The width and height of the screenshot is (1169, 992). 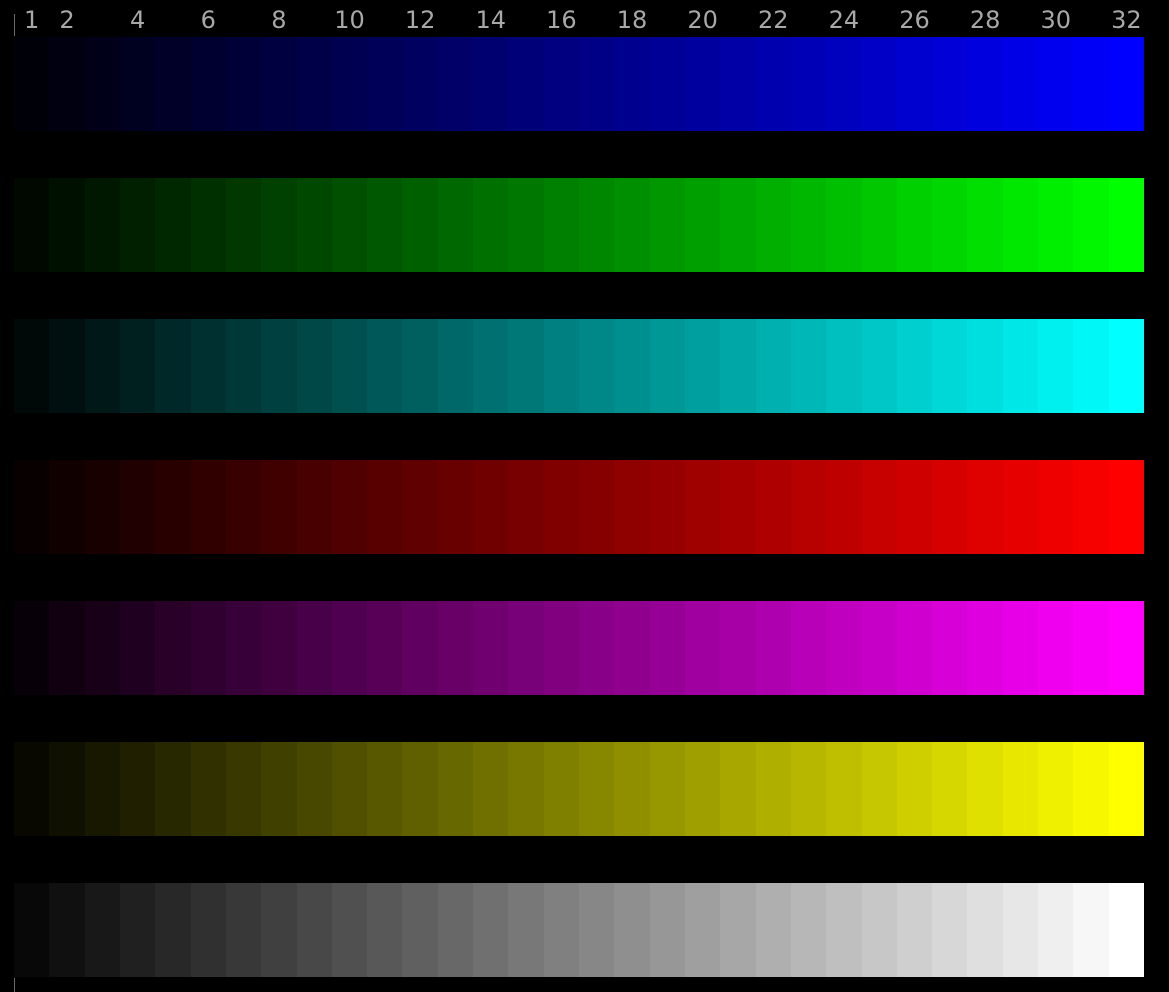 What do you see at coordinates (985, 20) in the screenshot?
I see `step-label-28: 28` at bounding box center [985, 20].